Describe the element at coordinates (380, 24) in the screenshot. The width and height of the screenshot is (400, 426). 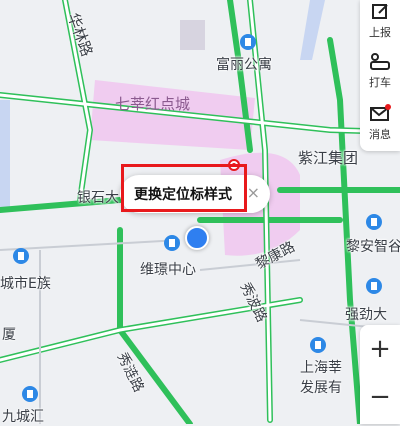
I see `report-button: 上报` at that location.